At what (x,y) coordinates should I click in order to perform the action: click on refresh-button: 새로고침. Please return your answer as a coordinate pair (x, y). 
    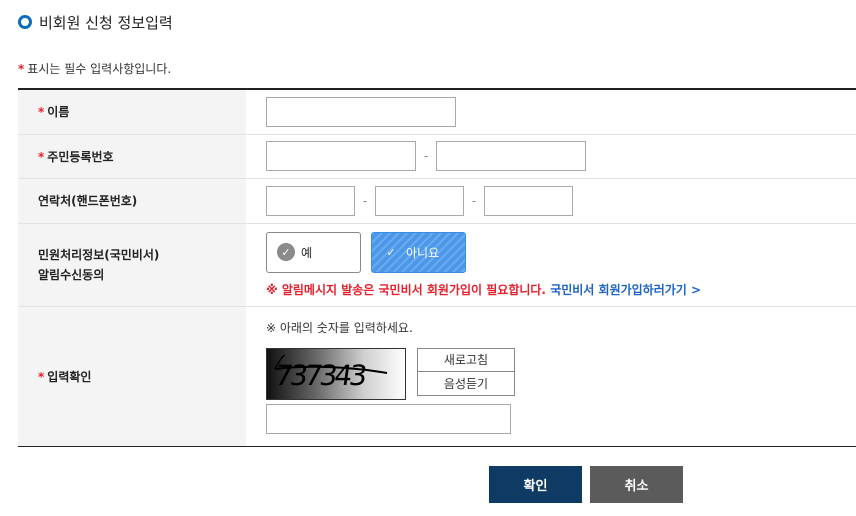
    Looking at the image, I should click on (466, 359).